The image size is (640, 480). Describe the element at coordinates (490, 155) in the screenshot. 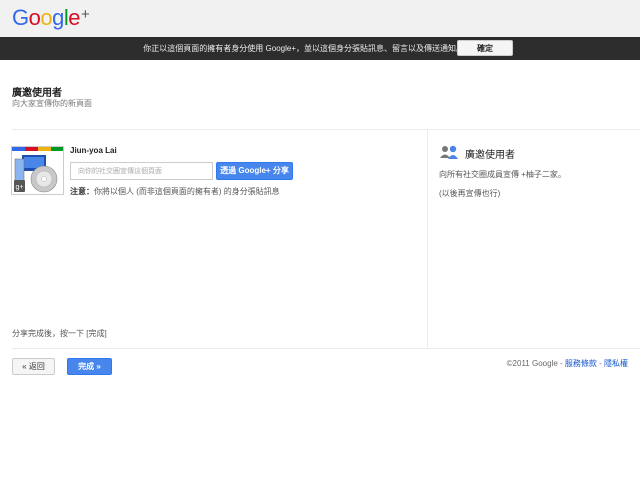

I see `sidebar-title: 廣邀使用者` at that location.